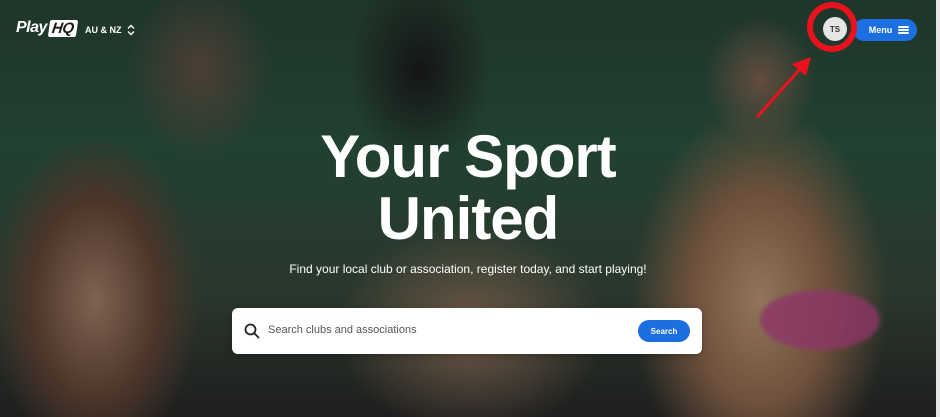 The height and width of the screenshot is (417, 940). Describe the element at coordinates (468, 30) in the screenshot. I see `top-navigation: Play HQ AU & NZ` at that location.